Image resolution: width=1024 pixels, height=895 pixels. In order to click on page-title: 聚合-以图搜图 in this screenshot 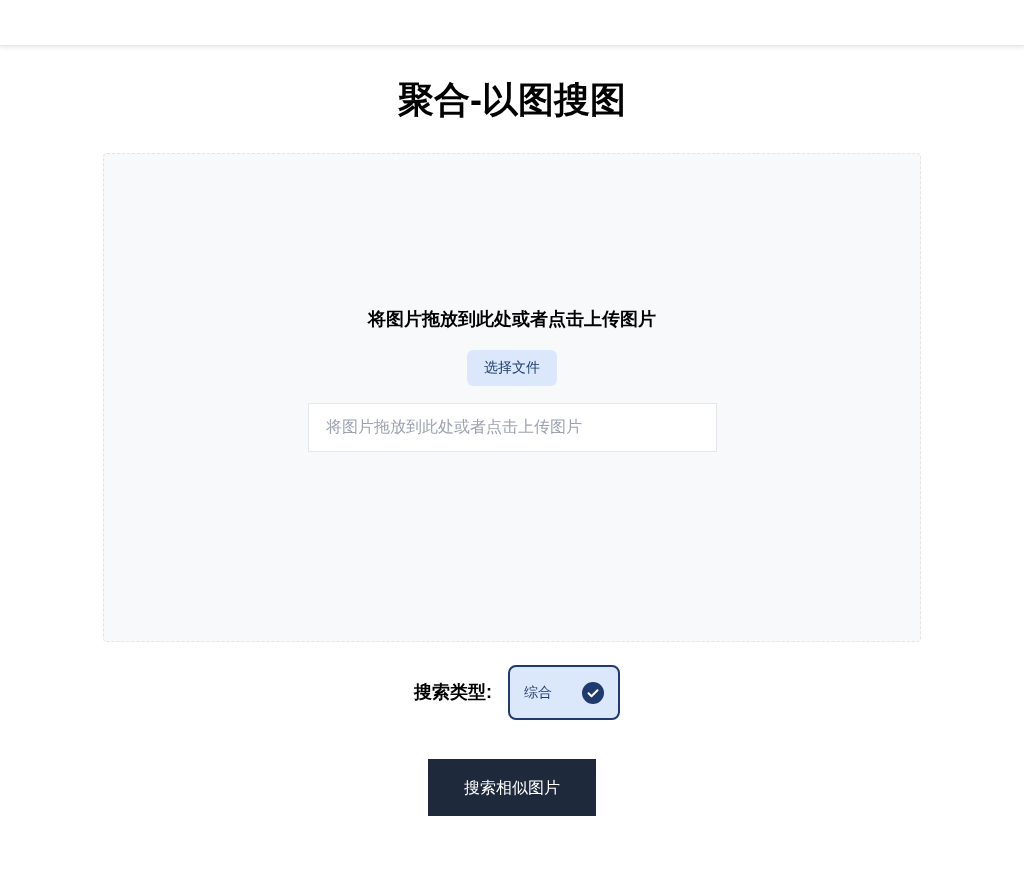, I will do `click(512, 100)`.